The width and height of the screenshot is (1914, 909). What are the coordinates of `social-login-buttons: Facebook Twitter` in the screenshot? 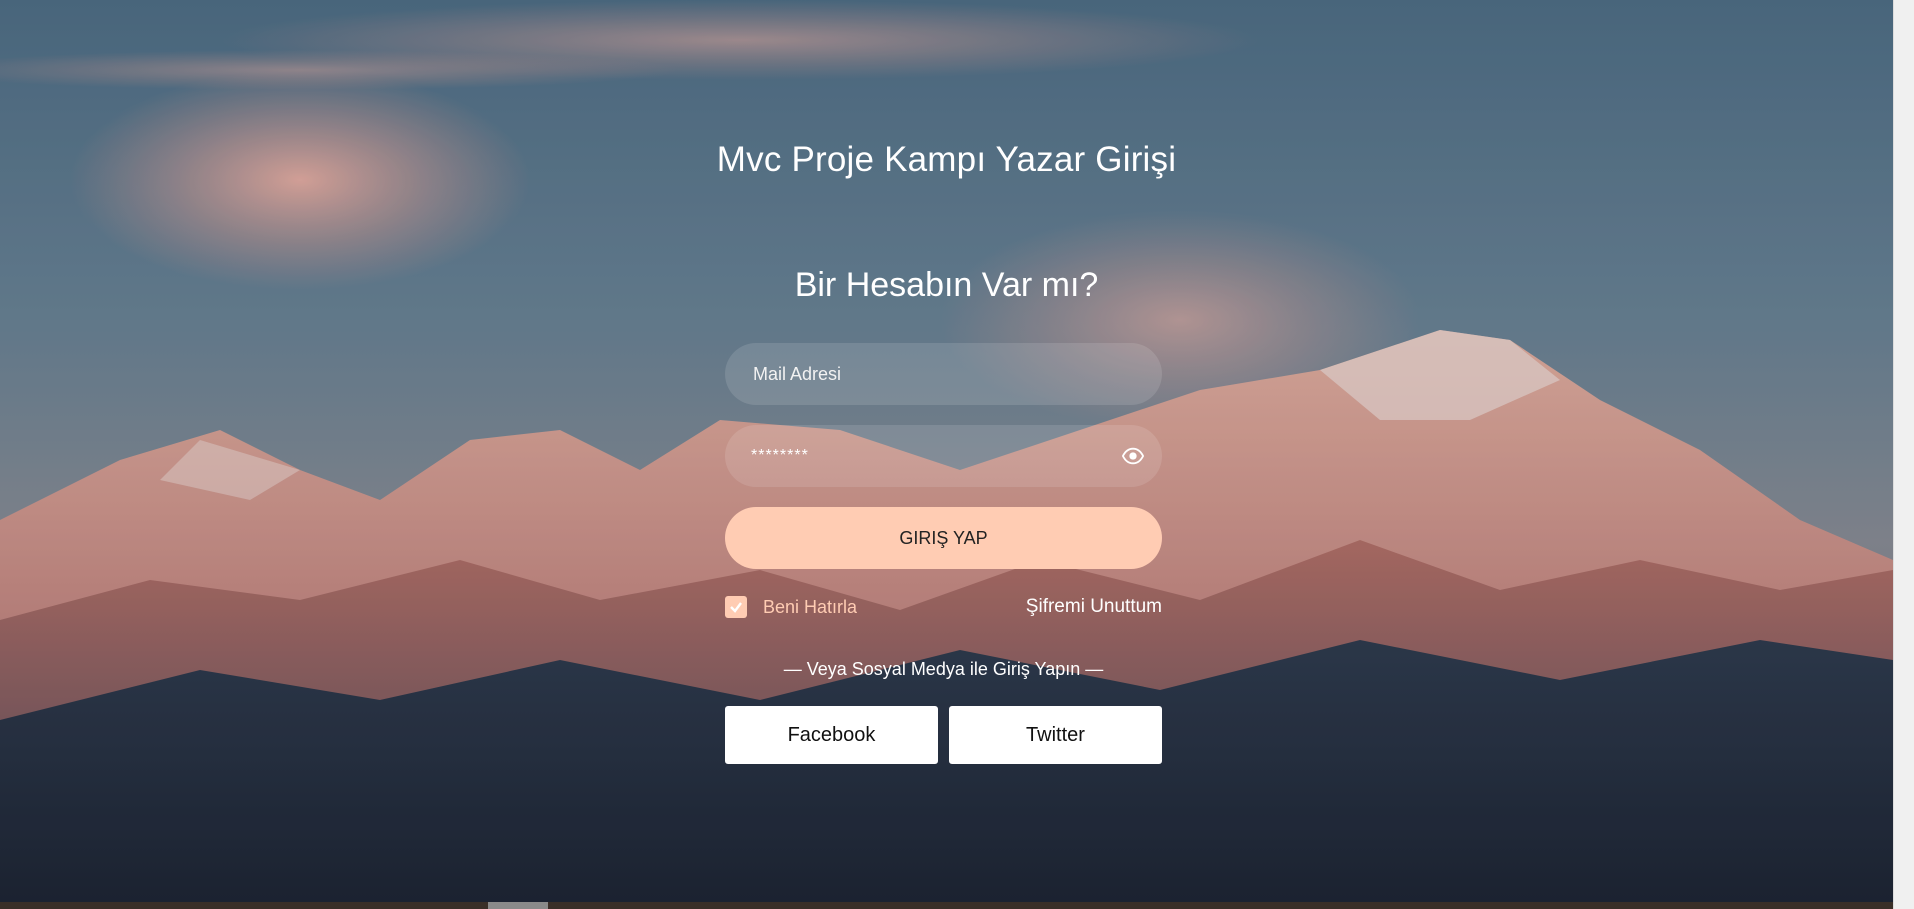 It's located at (943, 735).